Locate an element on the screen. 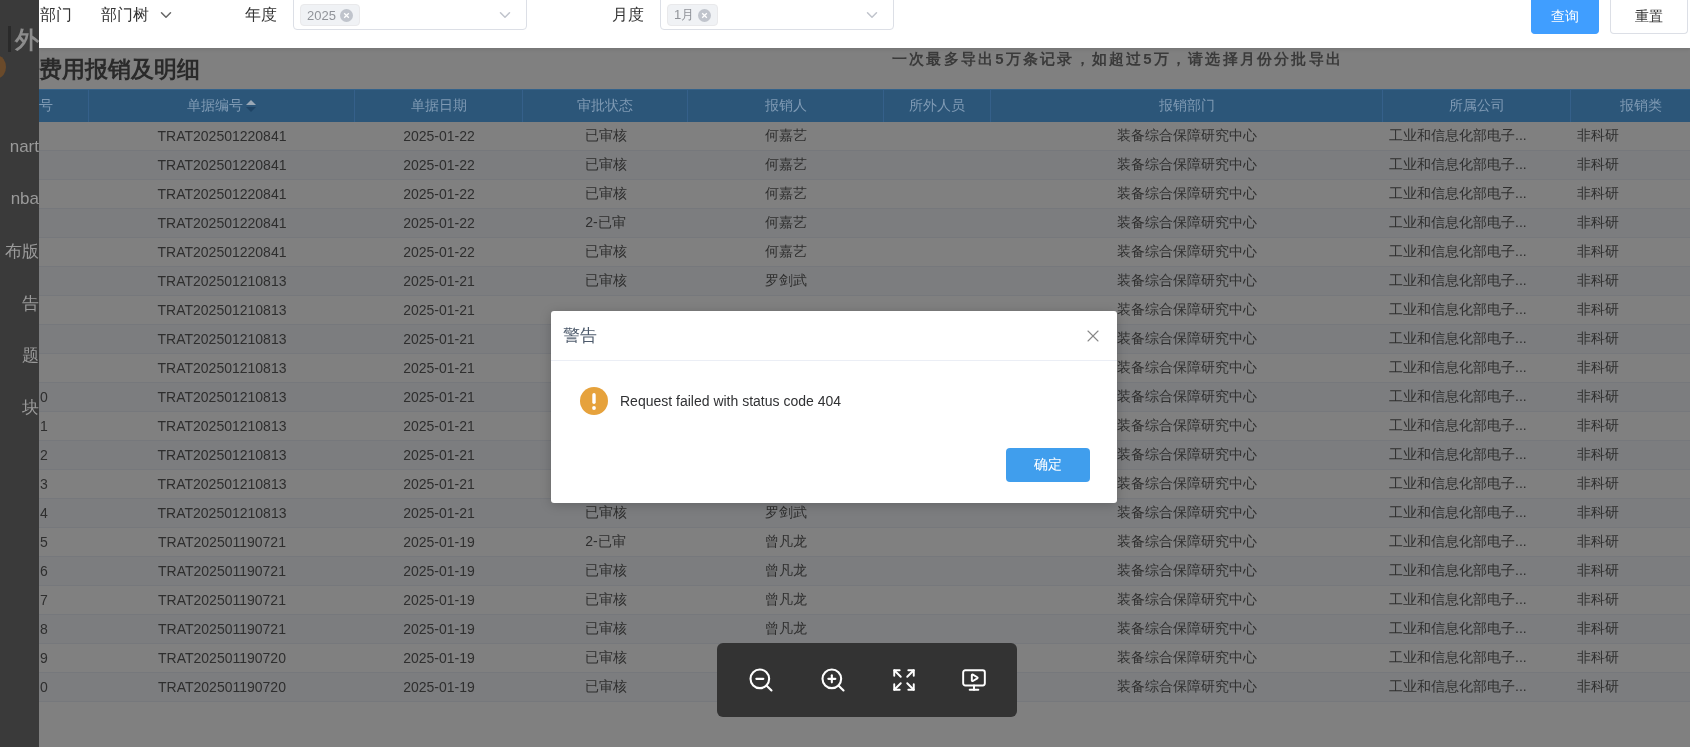 Image resolution: width=1690 pixels, height=747 pixels. table-cell: 5 is located at coordinates (44, 542).